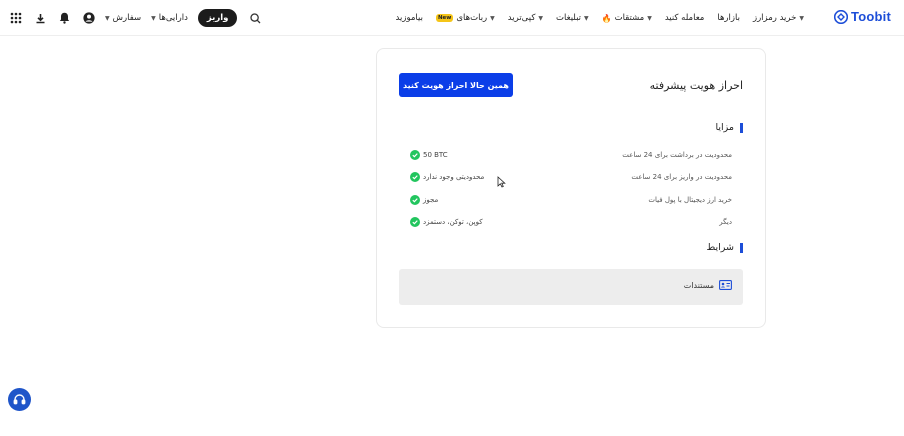 This screenshot has width=904, height=436. I want to click on benefit-value: 50 BTC, so click(429, 155).